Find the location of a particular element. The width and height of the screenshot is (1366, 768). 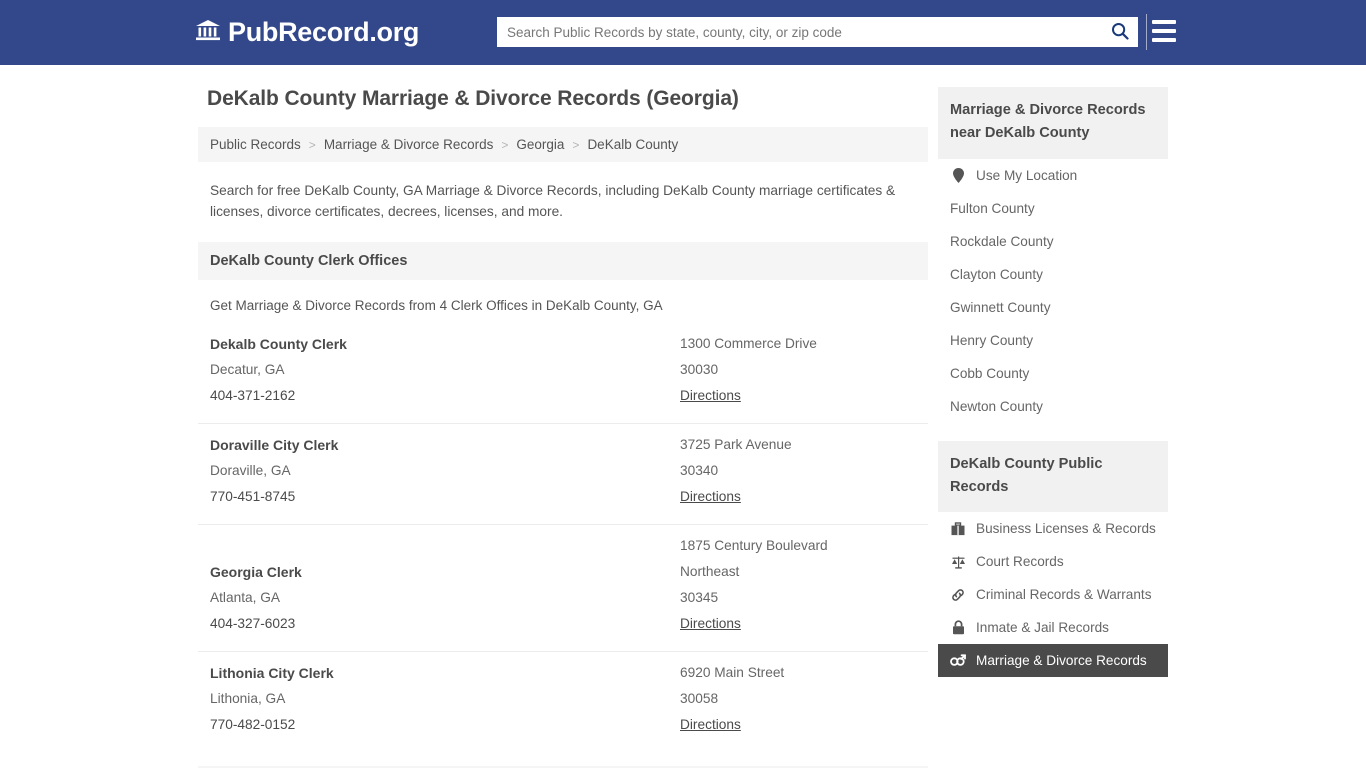

sidebar-item-rockdale-county: Rockdale County is located at coordinates (1053, 241).